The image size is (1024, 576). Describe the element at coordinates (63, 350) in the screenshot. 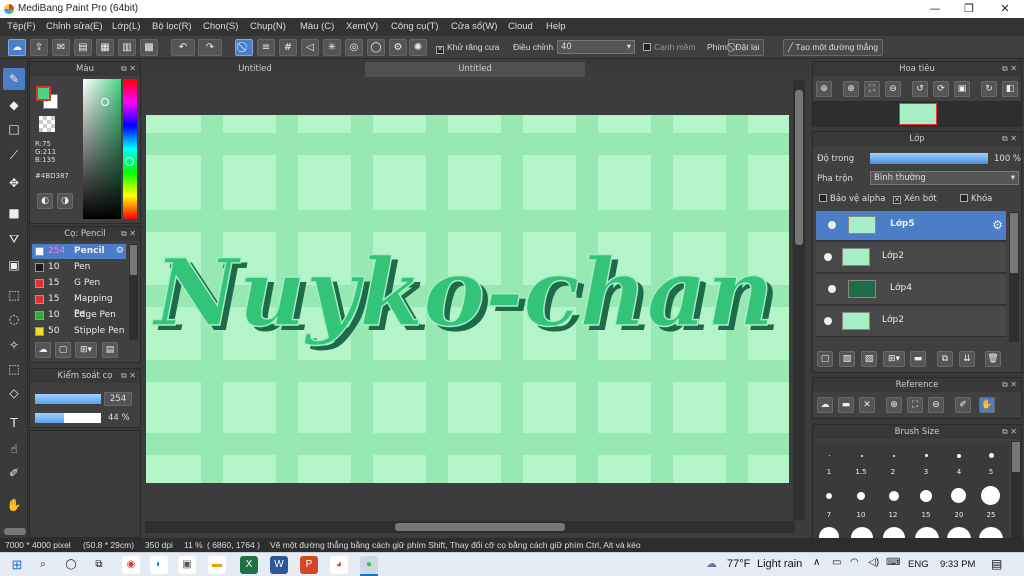

I see `brush-new-icon: ▢` at that location.